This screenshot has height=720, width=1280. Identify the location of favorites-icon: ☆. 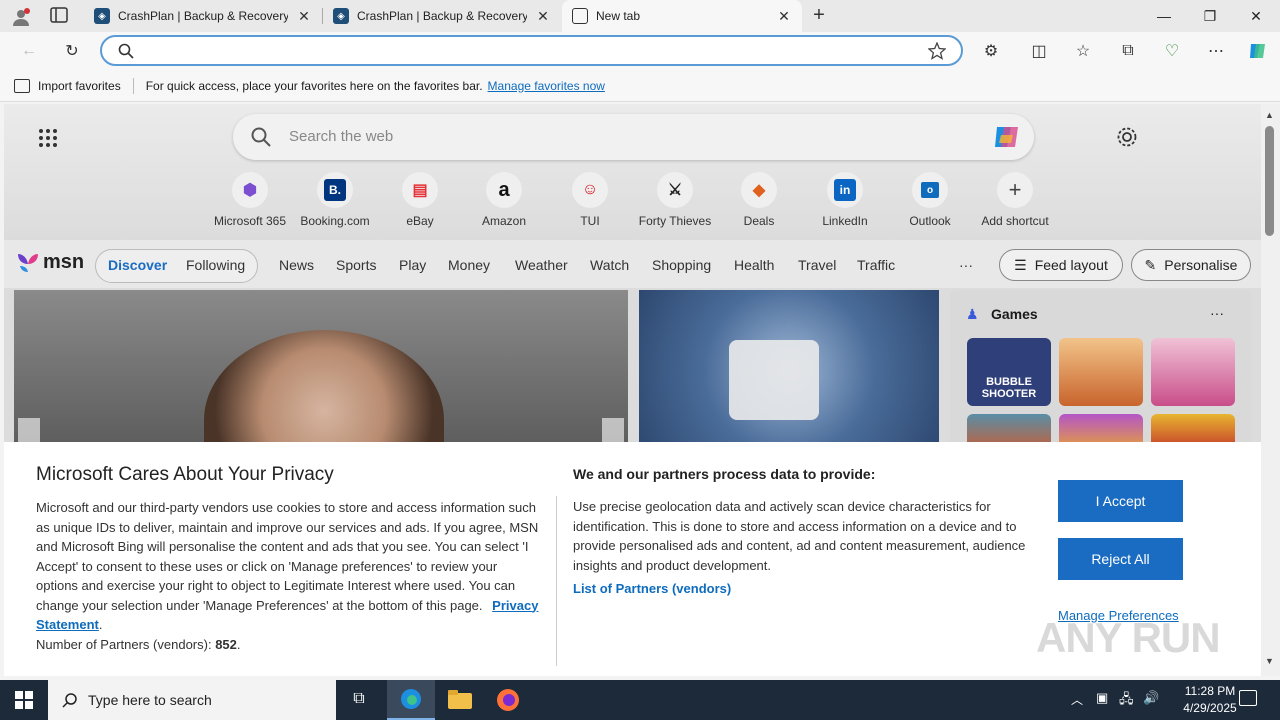
(1083, 51).